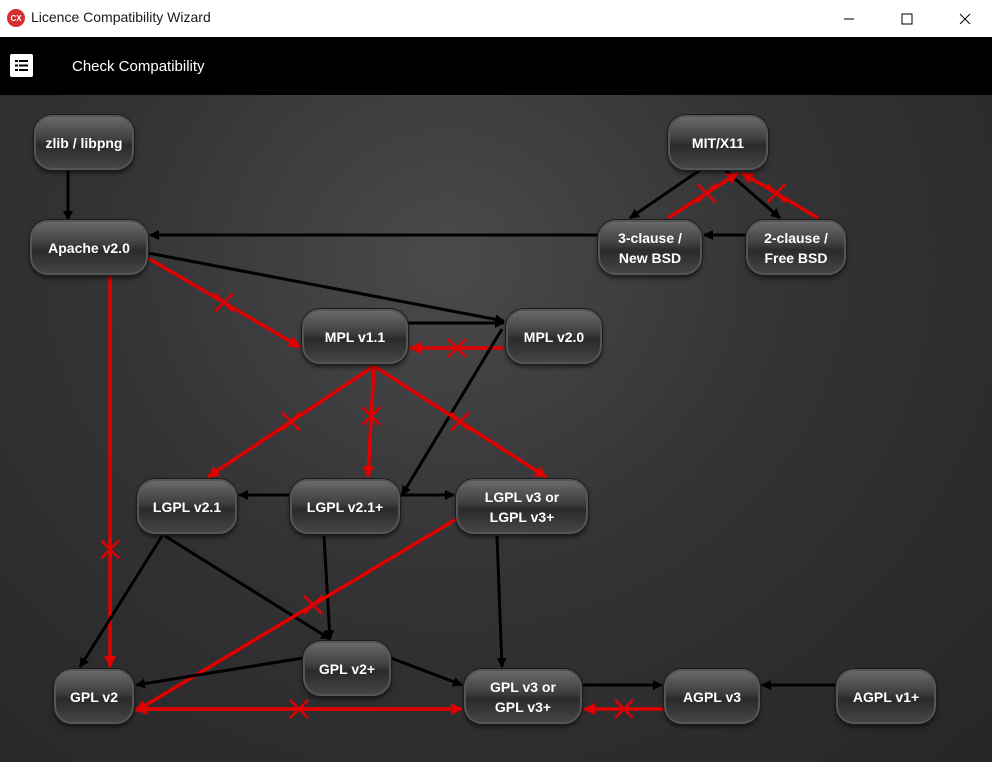 The width and height of the screenshot is (992, 762). Describe the element at coordinates (121, 601) in the screenshot. I see `edge-lgpl21-to-gpl2` at that location.